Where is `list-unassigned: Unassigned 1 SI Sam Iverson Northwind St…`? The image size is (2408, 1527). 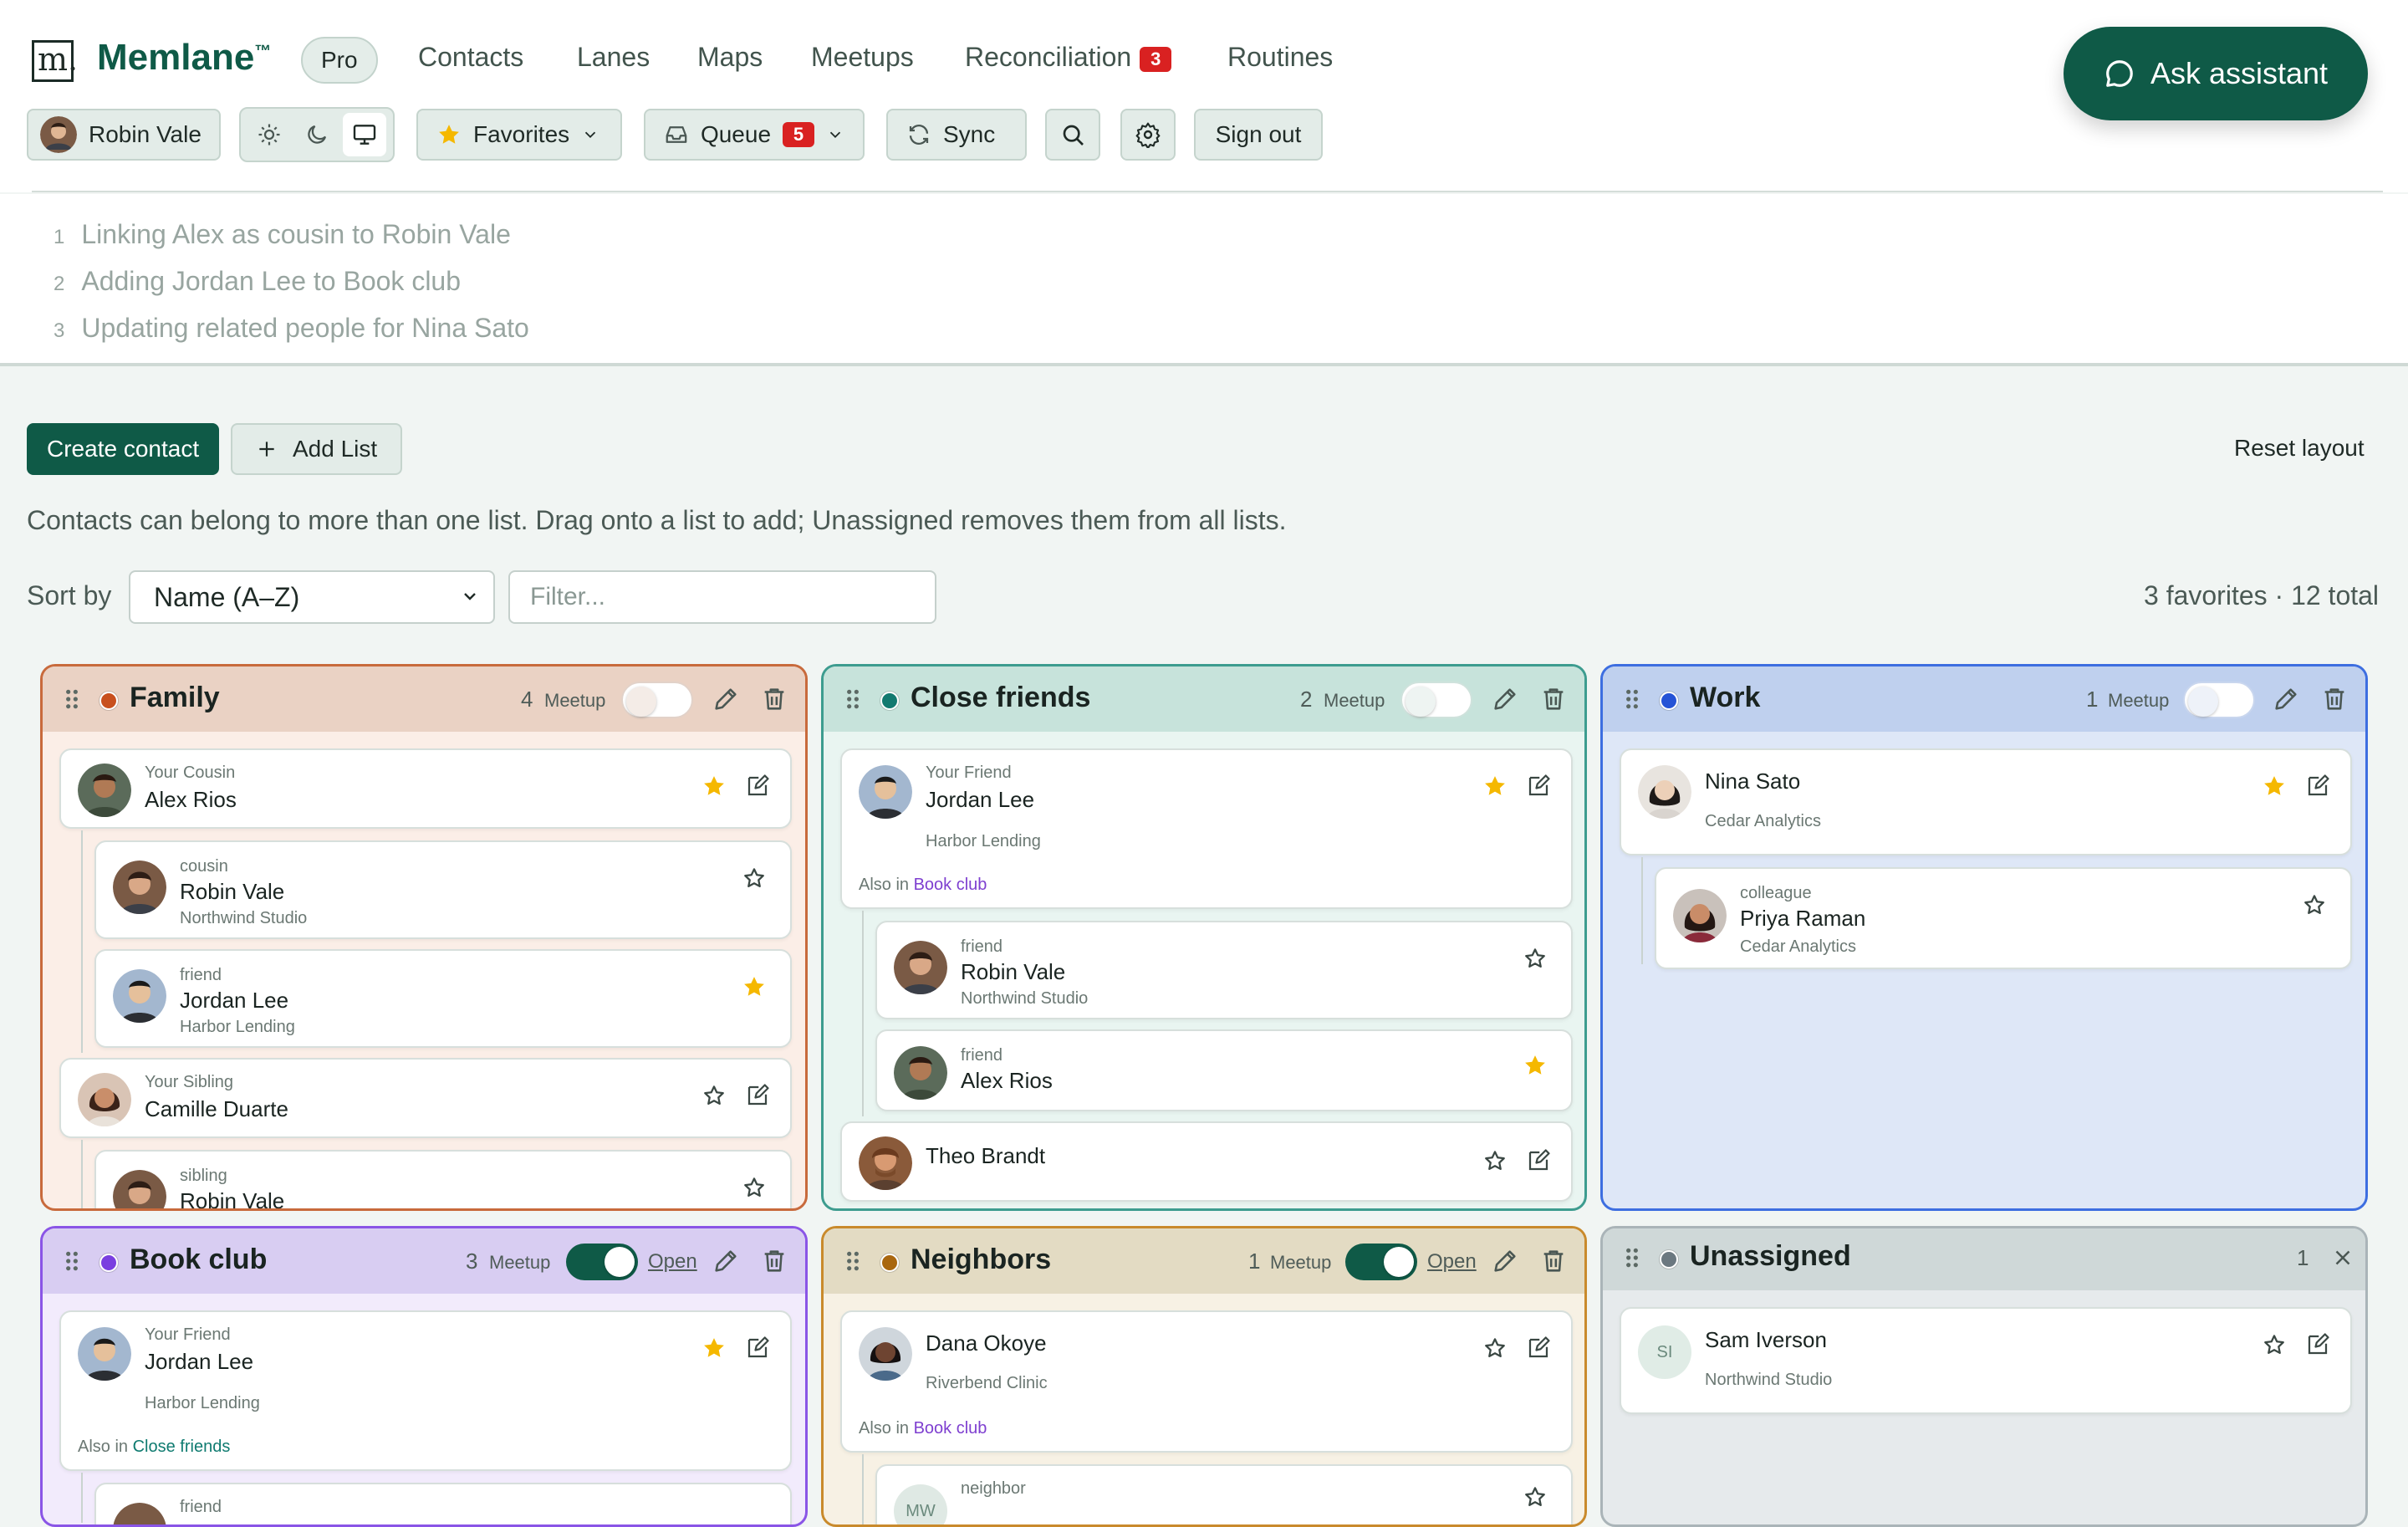
list-unassigned: Unassigned 1 SI Sam Iverson Northwind St… is located at coordinates (1984, 1376).